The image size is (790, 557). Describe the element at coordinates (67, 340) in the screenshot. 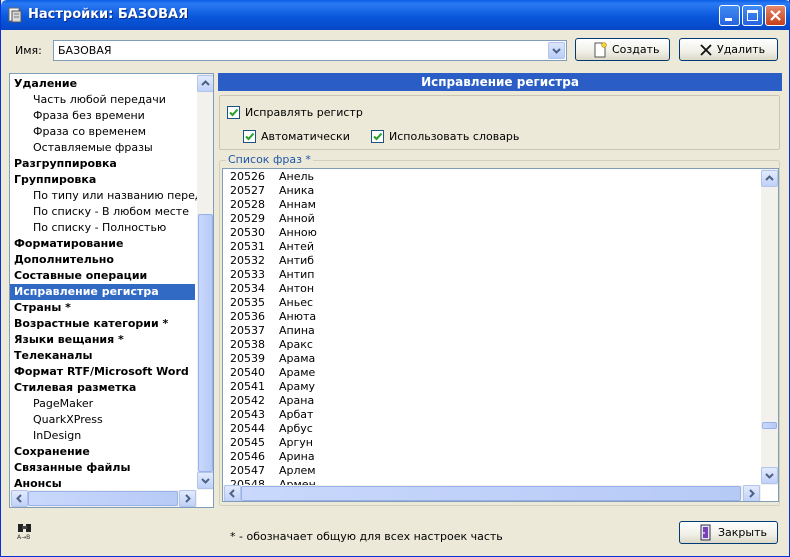

I see `tree-item: Языки вещания *` at that location.